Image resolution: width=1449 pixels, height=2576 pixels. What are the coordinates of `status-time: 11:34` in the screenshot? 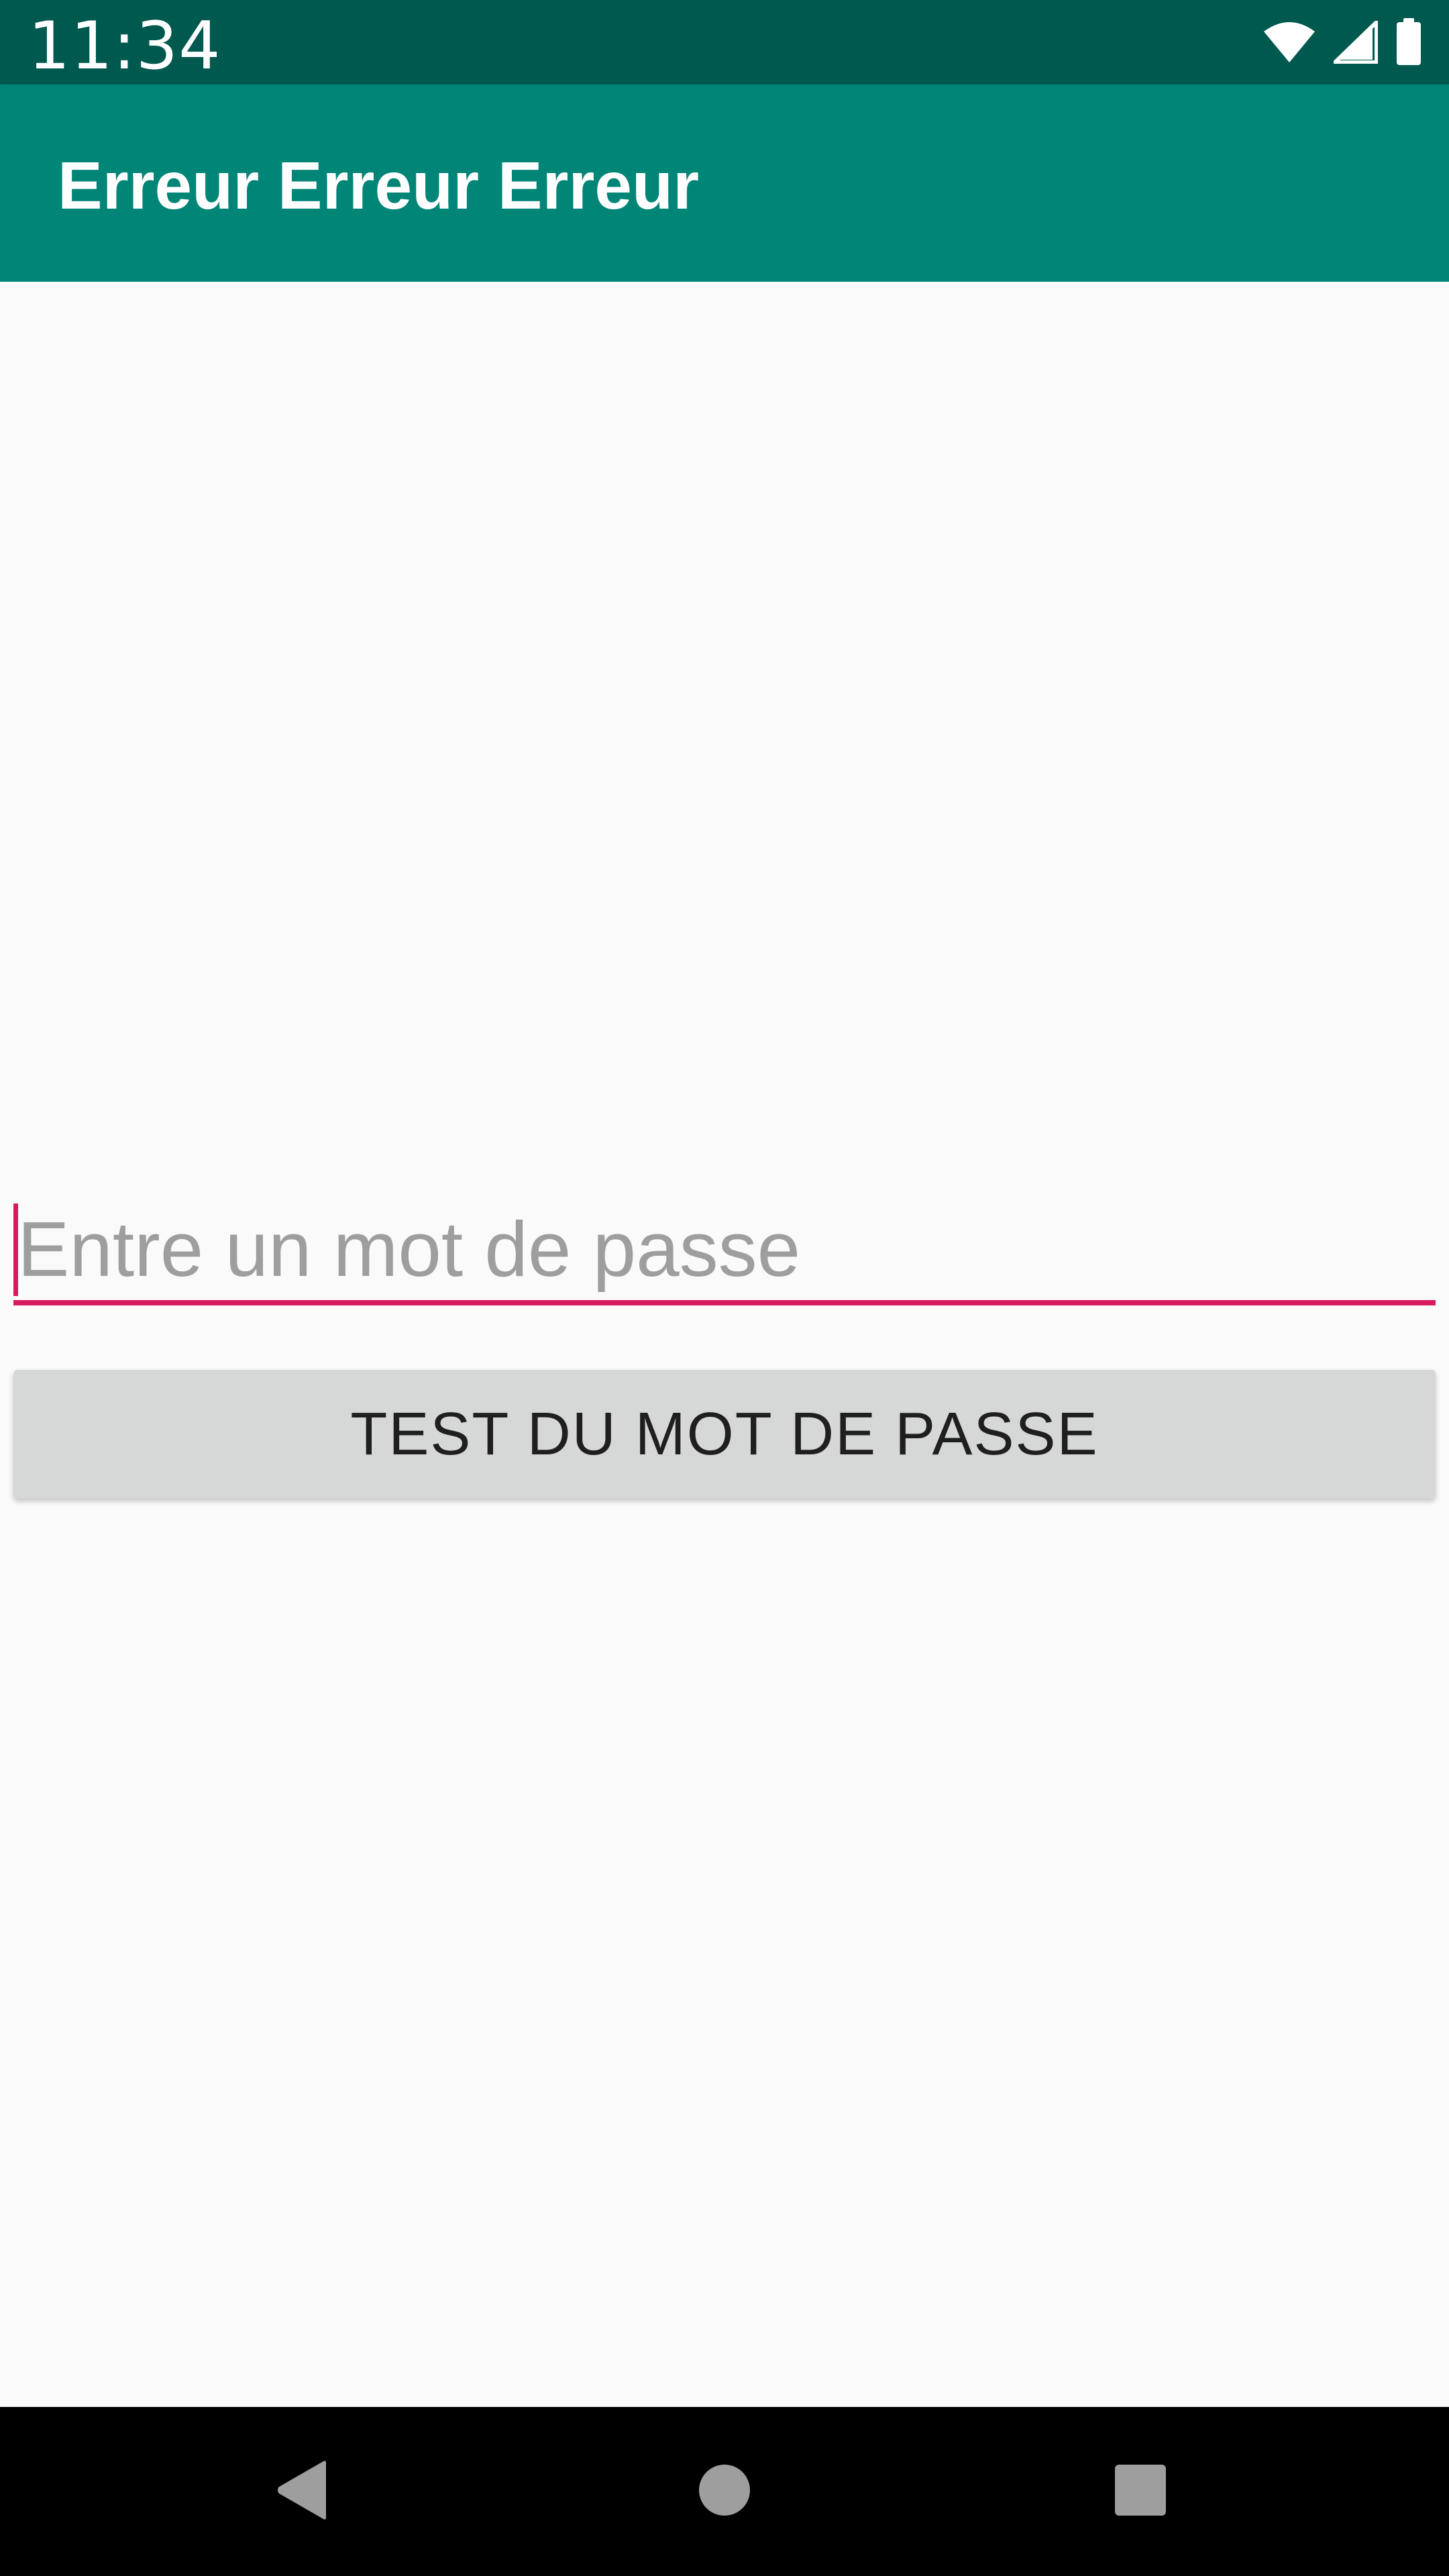 It's located at (124, 46).